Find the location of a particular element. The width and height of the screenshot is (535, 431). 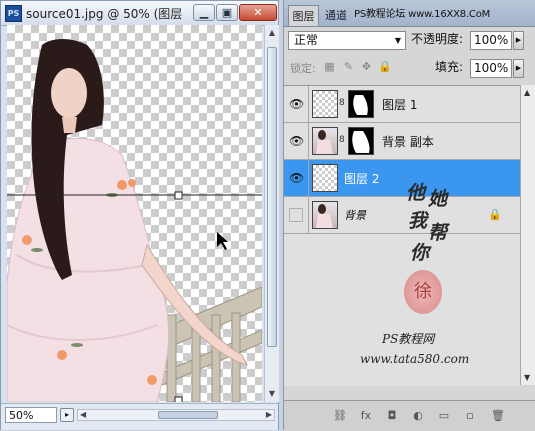

layers-scrollbar: ▲ ▼ is located at coordinates (527, 235).